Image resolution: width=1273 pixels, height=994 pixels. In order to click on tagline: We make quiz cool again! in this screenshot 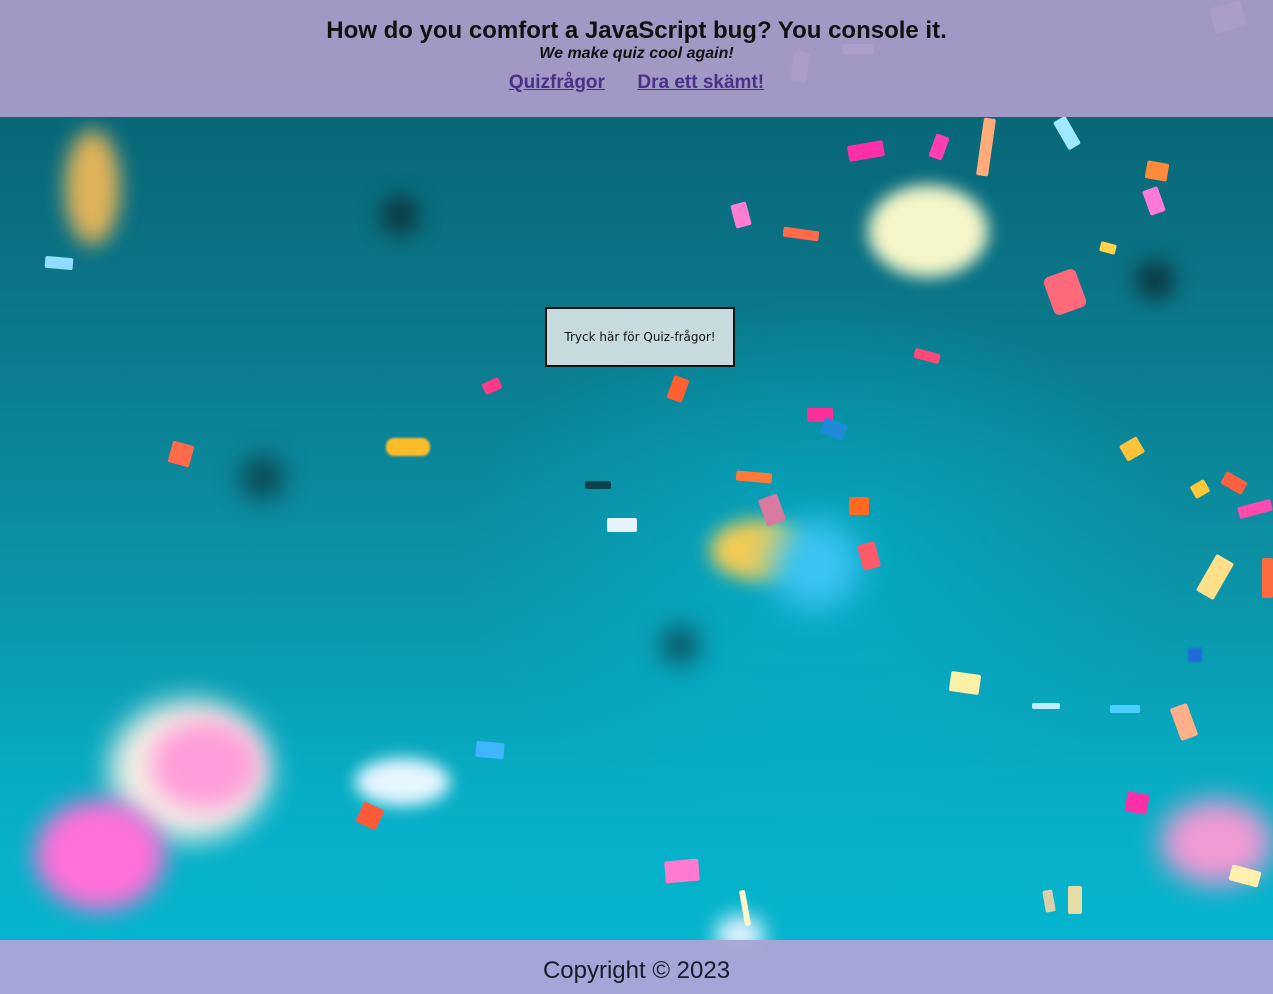, I will do `click(636, 53)`.